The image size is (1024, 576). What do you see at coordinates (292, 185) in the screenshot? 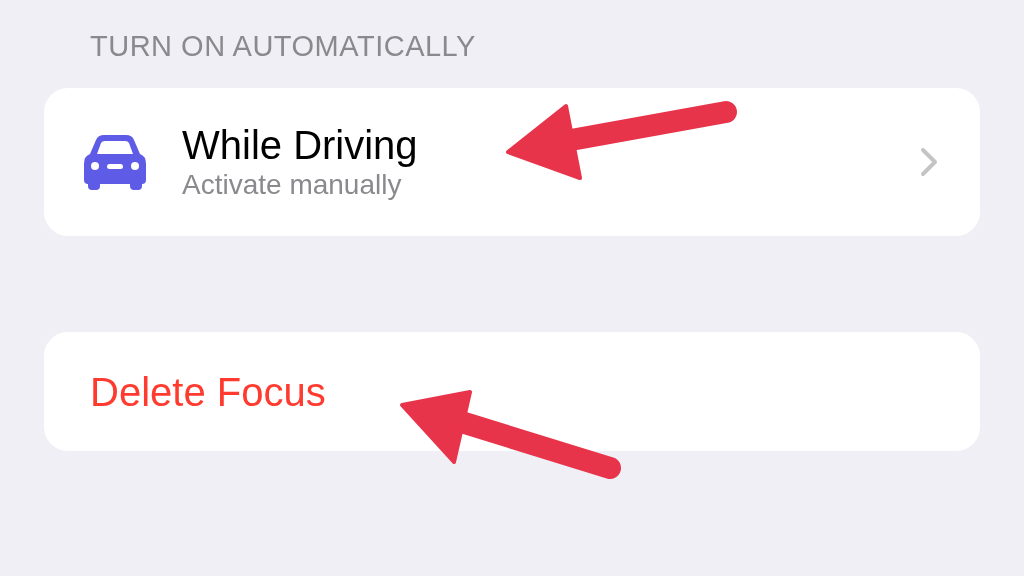
I see `row-subtitle: Activate manually` at bounding box center [292, 185].